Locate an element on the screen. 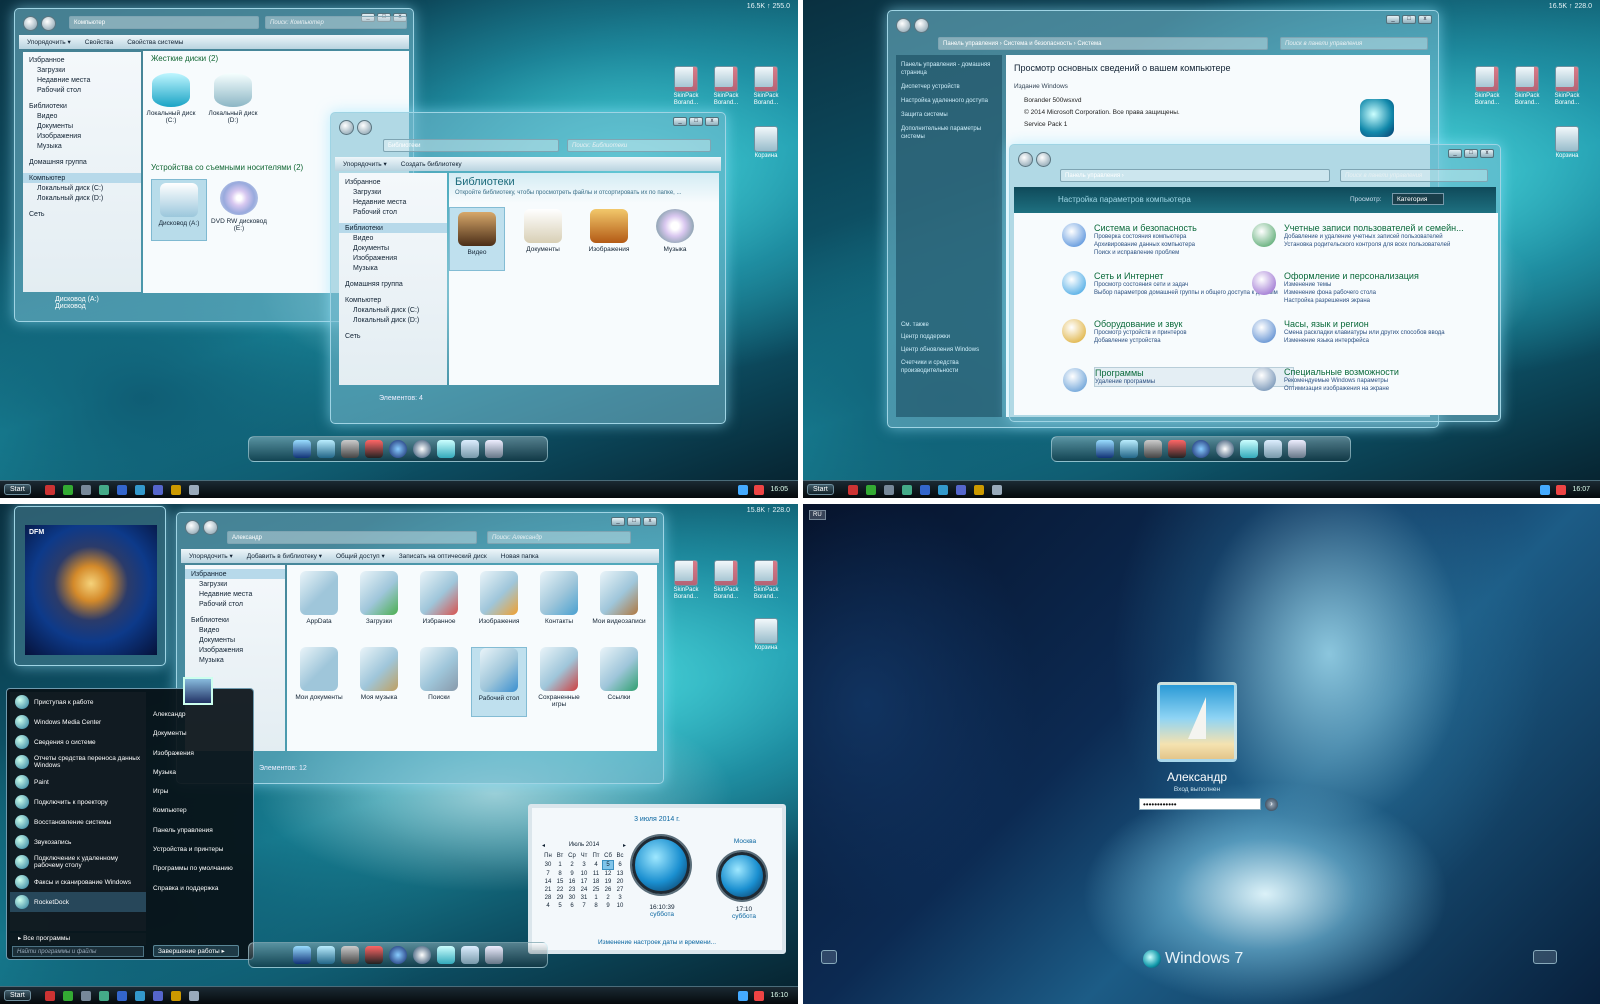 This screenshot has height=1004, width=1600. nav-item: Рабочий стол is located at coordinates (82, 90).